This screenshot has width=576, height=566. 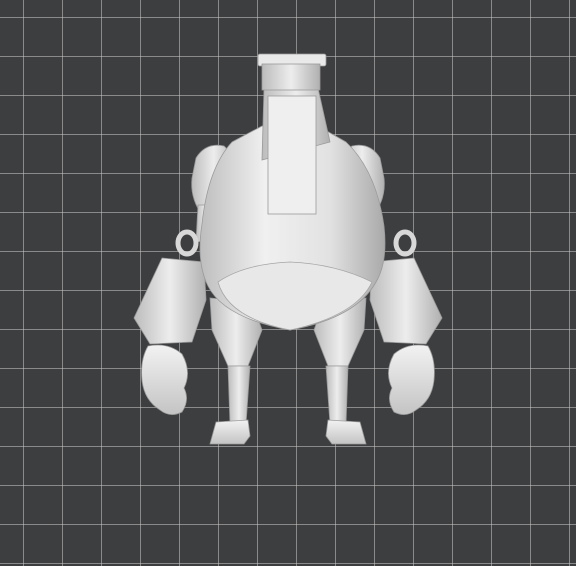 I want to click on neck-collar, so click(x=291, y=77).